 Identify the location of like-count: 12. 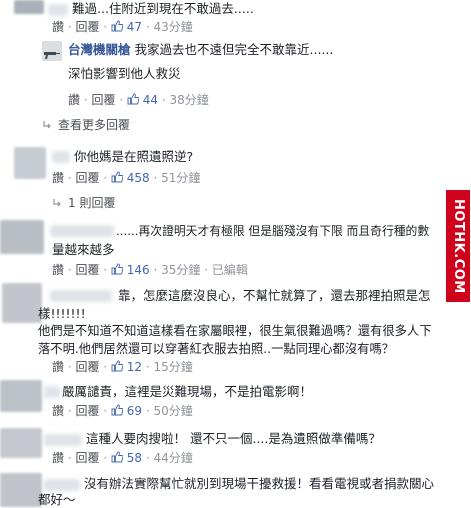
(126, 367).